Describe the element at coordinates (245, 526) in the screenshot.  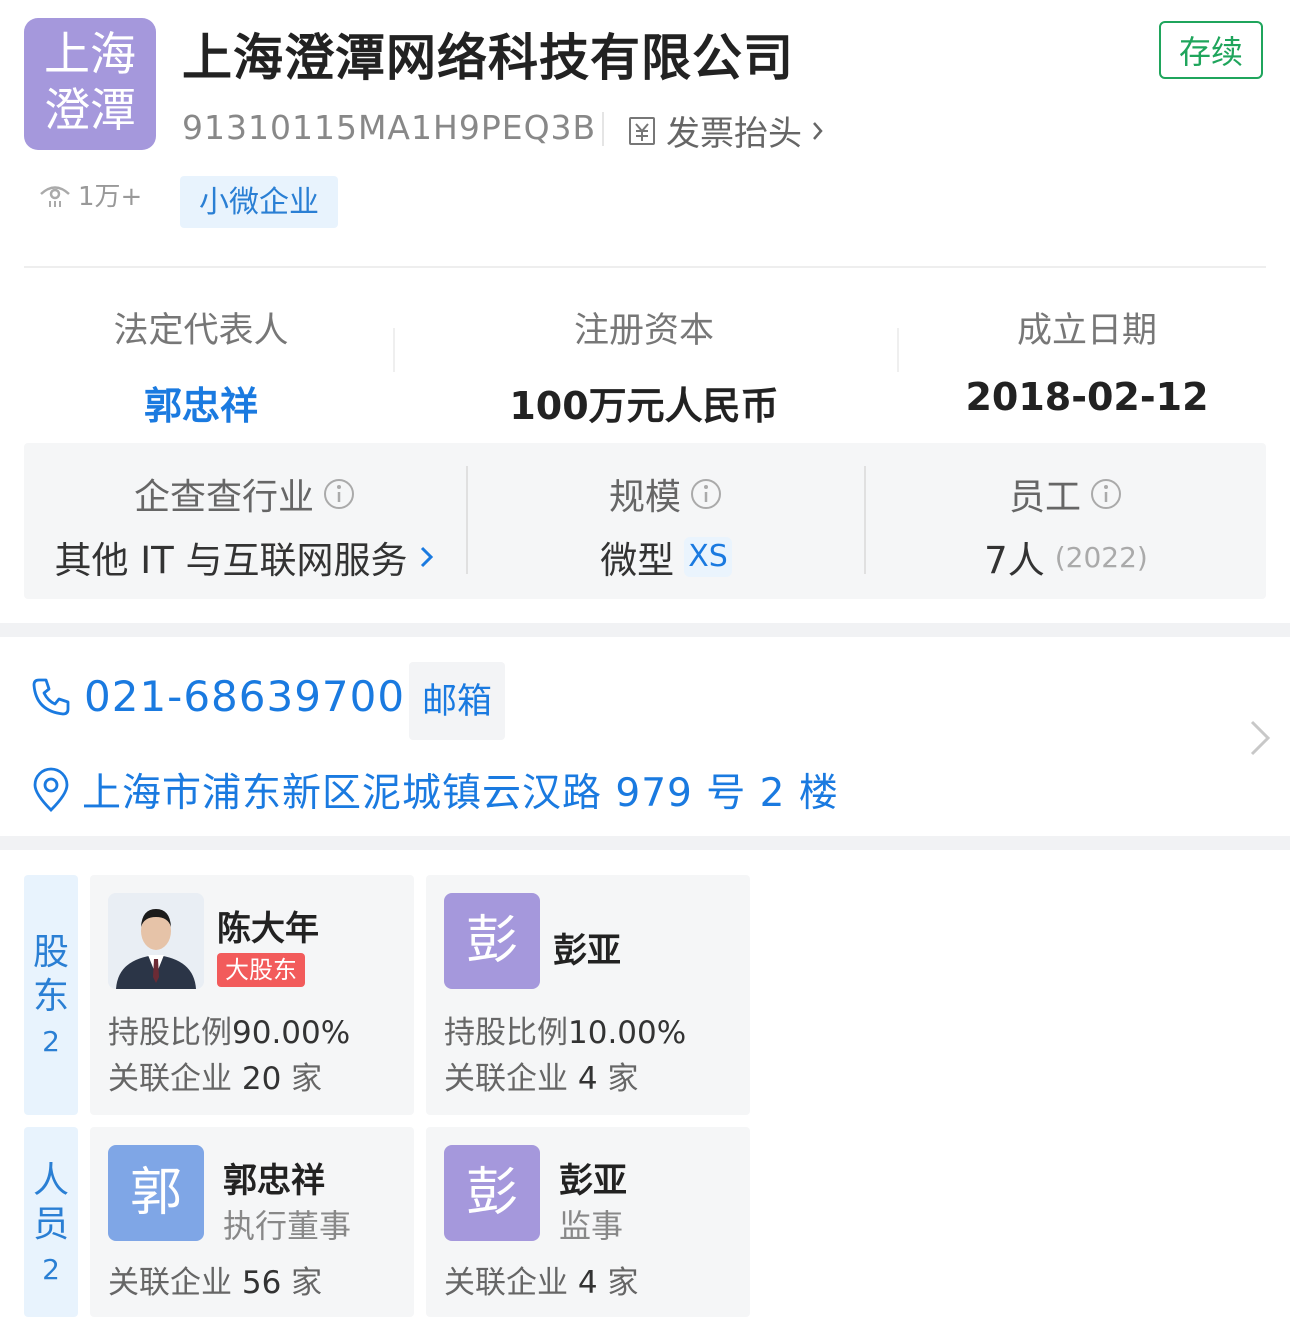
I see `industry: 企查查行业 其他 IT 与互联网服务` at that location.